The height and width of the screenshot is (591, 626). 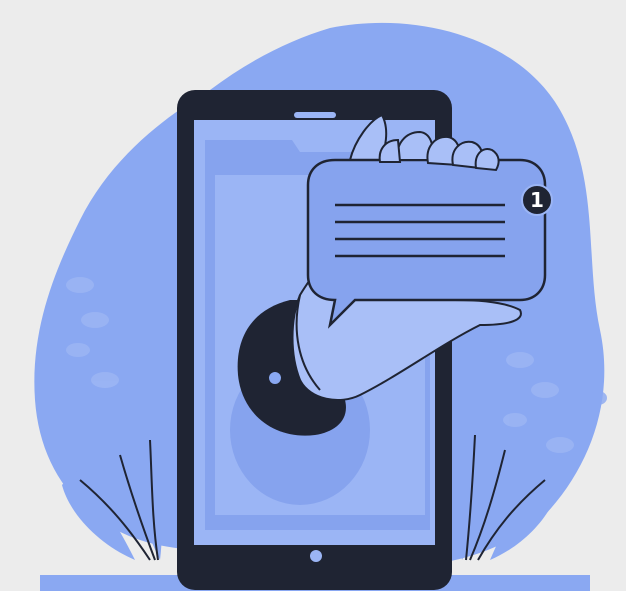 I want to click on speech-bubble-icon, so click(x=426, y=243).